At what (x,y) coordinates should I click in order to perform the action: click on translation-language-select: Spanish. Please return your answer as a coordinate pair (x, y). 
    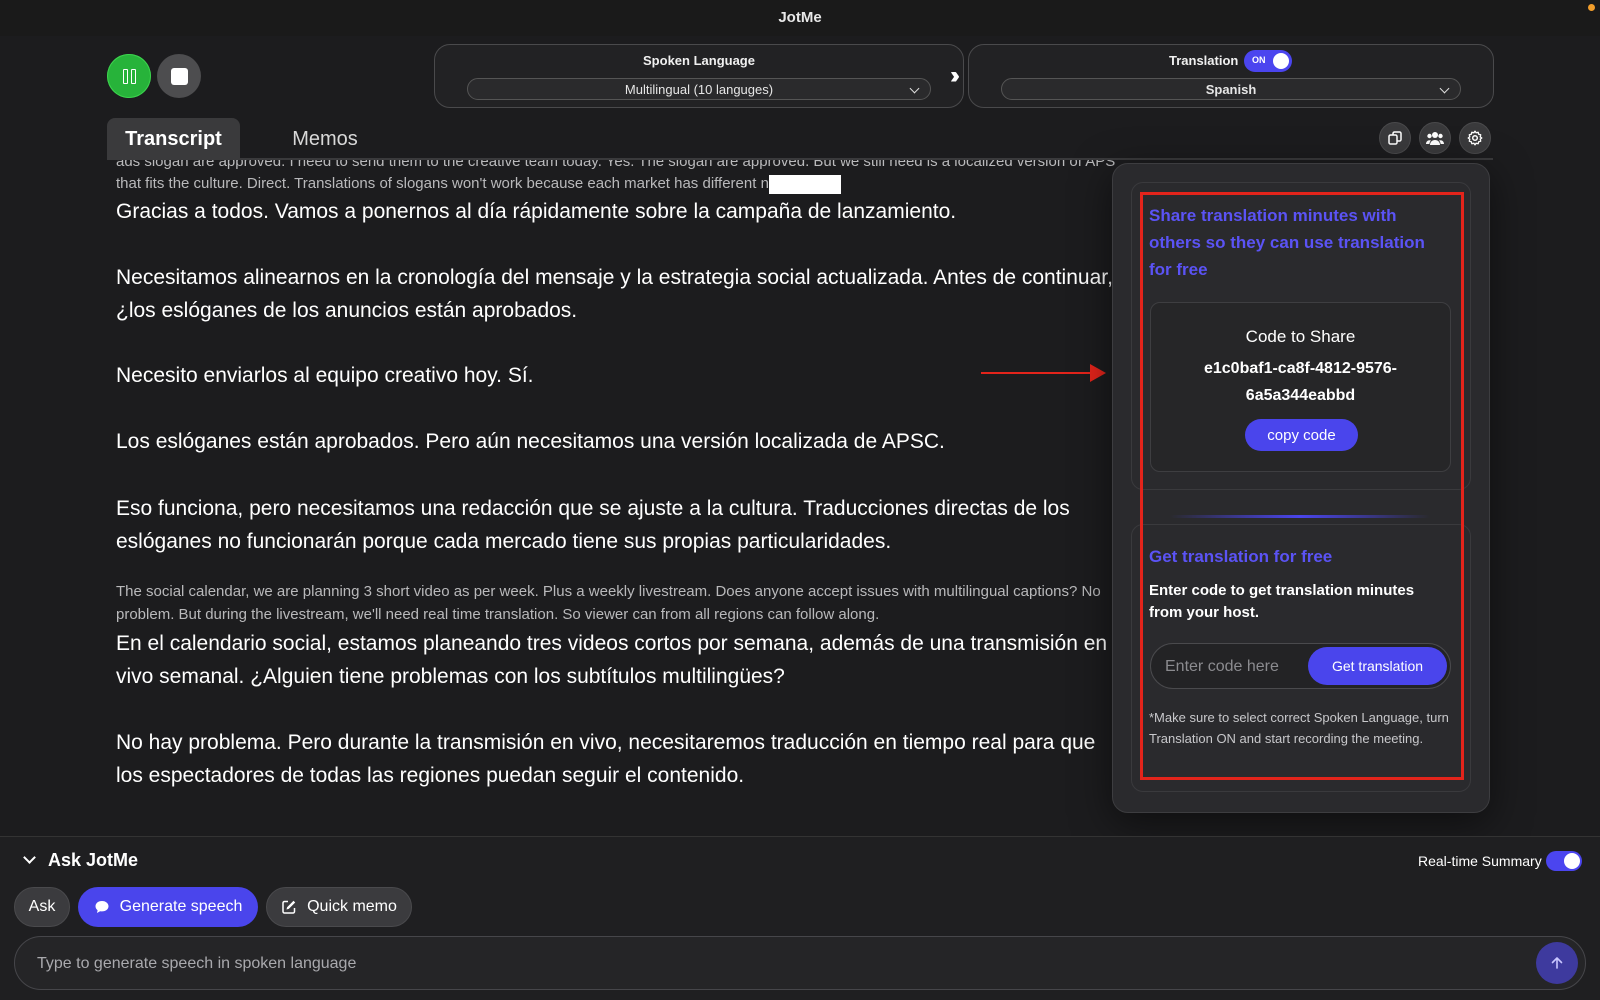
    Looking at the image, I should click on (1231, 89).